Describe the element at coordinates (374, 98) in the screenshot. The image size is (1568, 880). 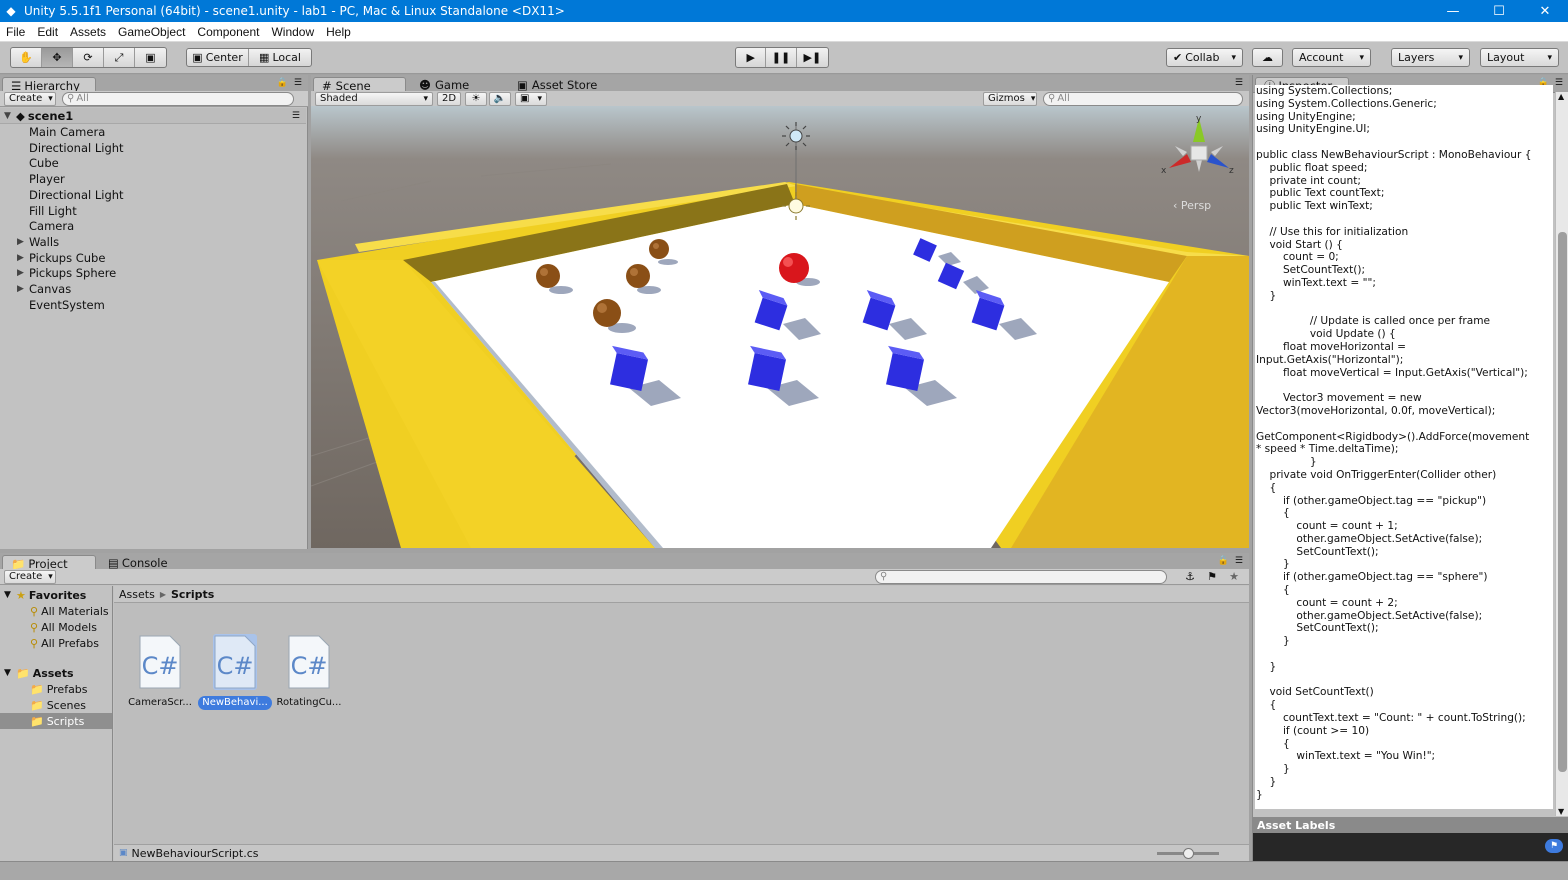
I see `shading-mode-dropdown: Shaded` at that location.